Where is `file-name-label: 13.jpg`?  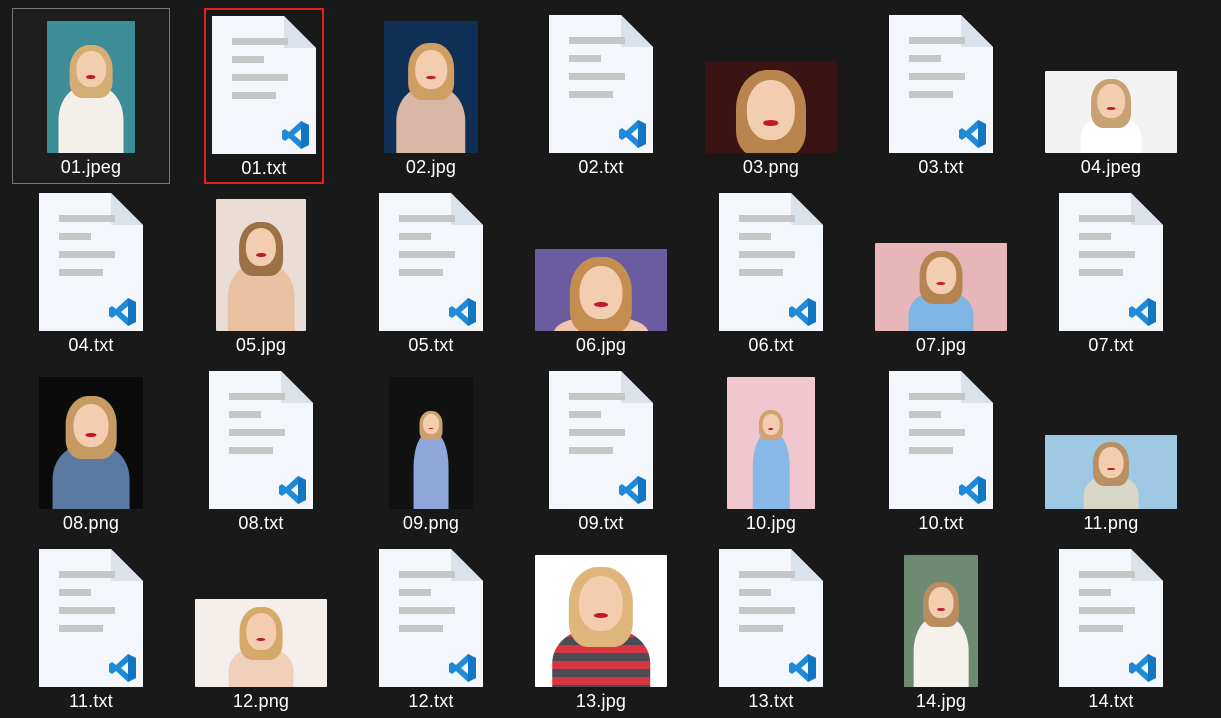
file-name-label: 13.jpg is located at coordinates (601, 701).